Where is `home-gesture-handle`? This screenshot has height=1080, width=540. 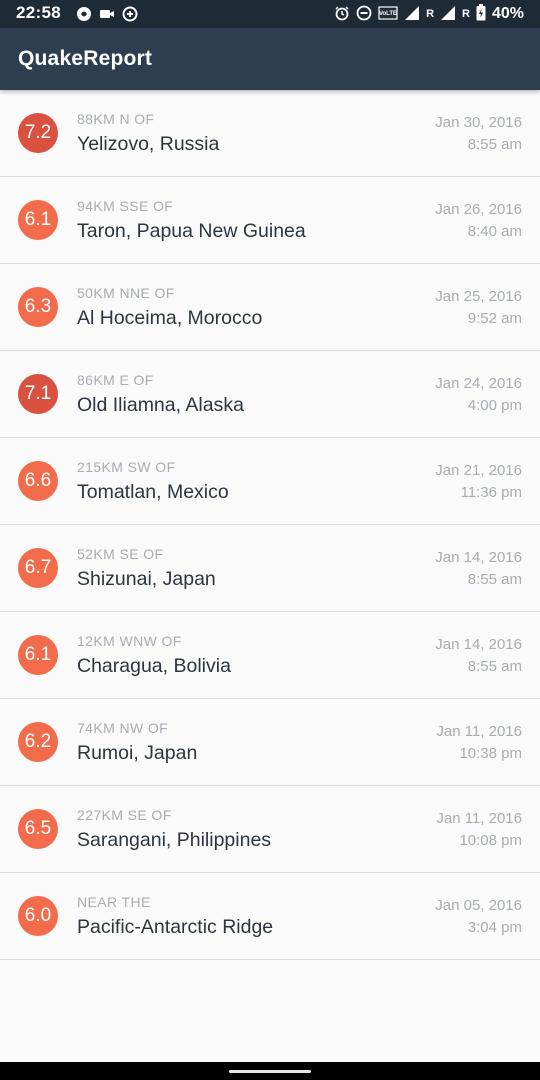
home-gesture-handle is located at coordinates (270, 1071).